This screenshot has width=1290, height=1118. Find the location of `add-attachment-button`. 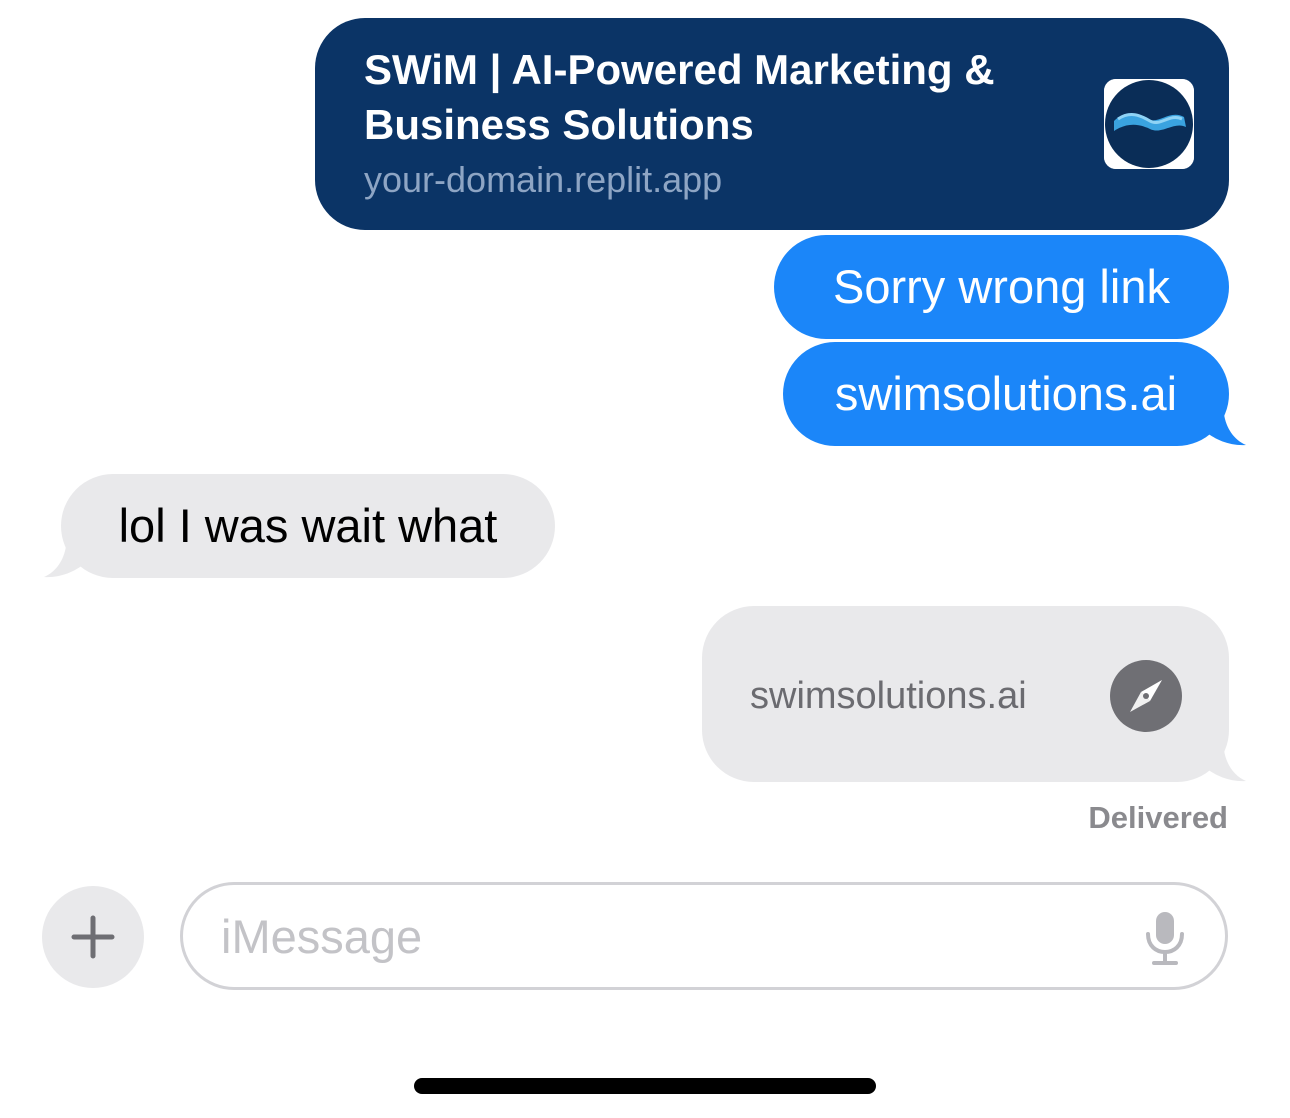

add-attachment-button is located at coordinates (93, 937).